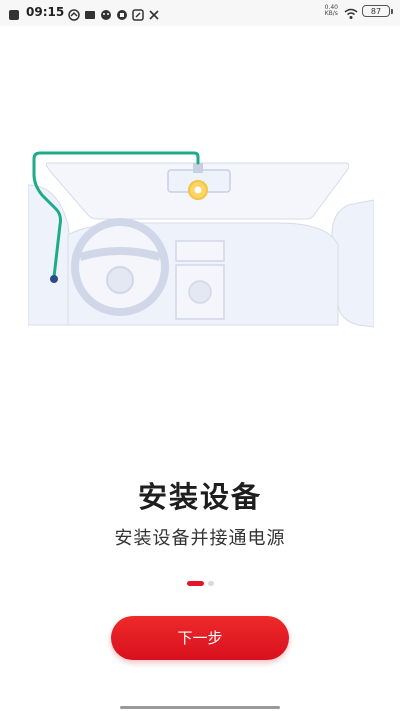 The width and height of the screenshot is (400, 711). What do you see at coordinates (210, 583) in the screenshot?
I see `page-dot` at bounding box center [210, 583].